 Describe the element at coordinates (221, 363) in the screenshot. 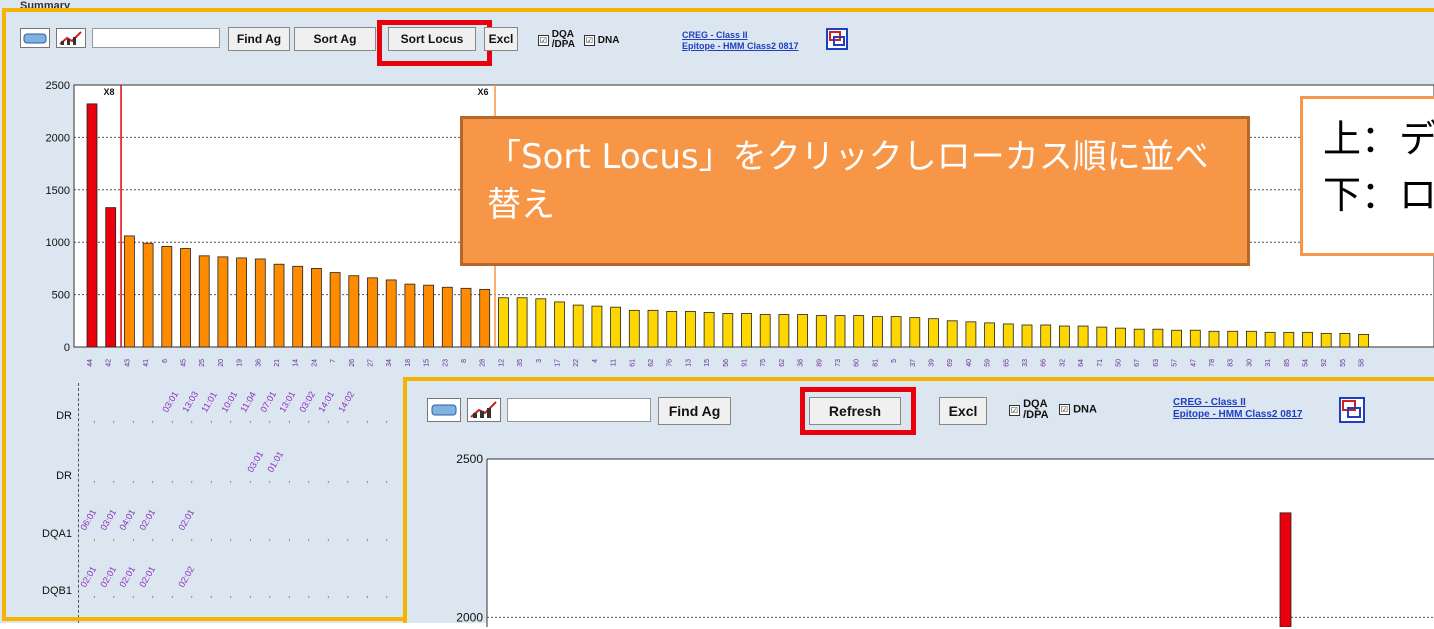

I see `x-tick-label: 20` at that location.